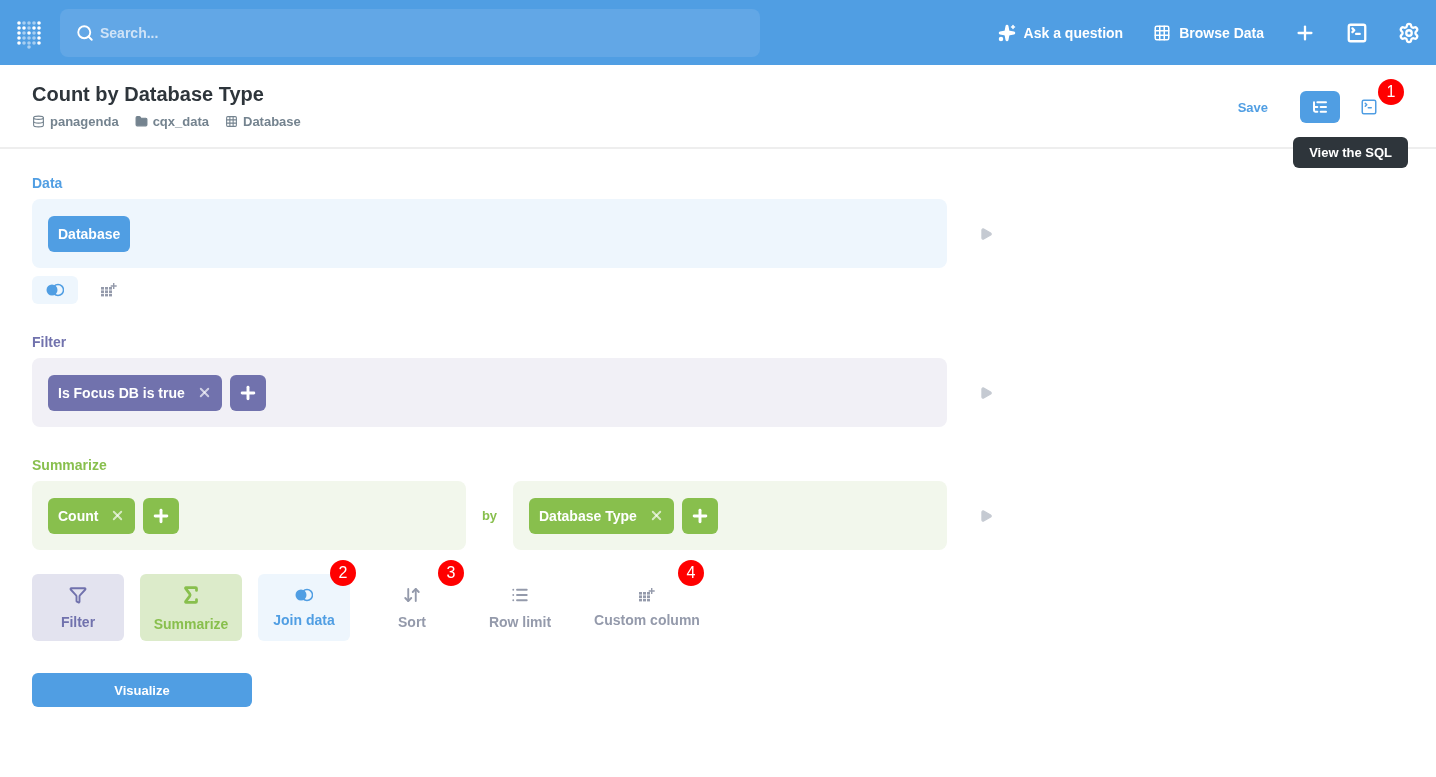 This screenshot has height=777, width=1436. What do you see at coordinates (1391, 92) in the screenshot?
I see `number-badge: 1` at bounding box center [1391, 92].